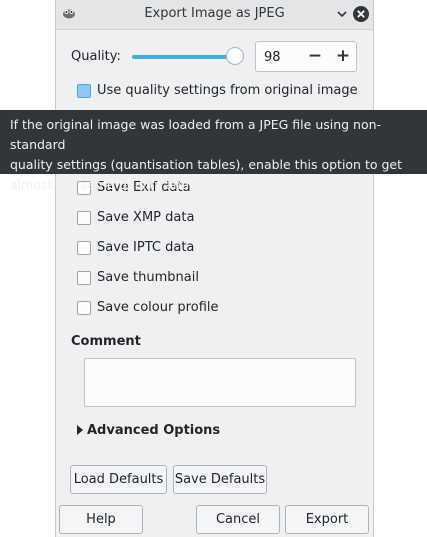 The width and height of the screenshot is (427, 537). What do you see at coordinates (158, 307) in the screenshot?
I see `save-colour-profile-label: Save colour profile` at bounding box center [158, 307].